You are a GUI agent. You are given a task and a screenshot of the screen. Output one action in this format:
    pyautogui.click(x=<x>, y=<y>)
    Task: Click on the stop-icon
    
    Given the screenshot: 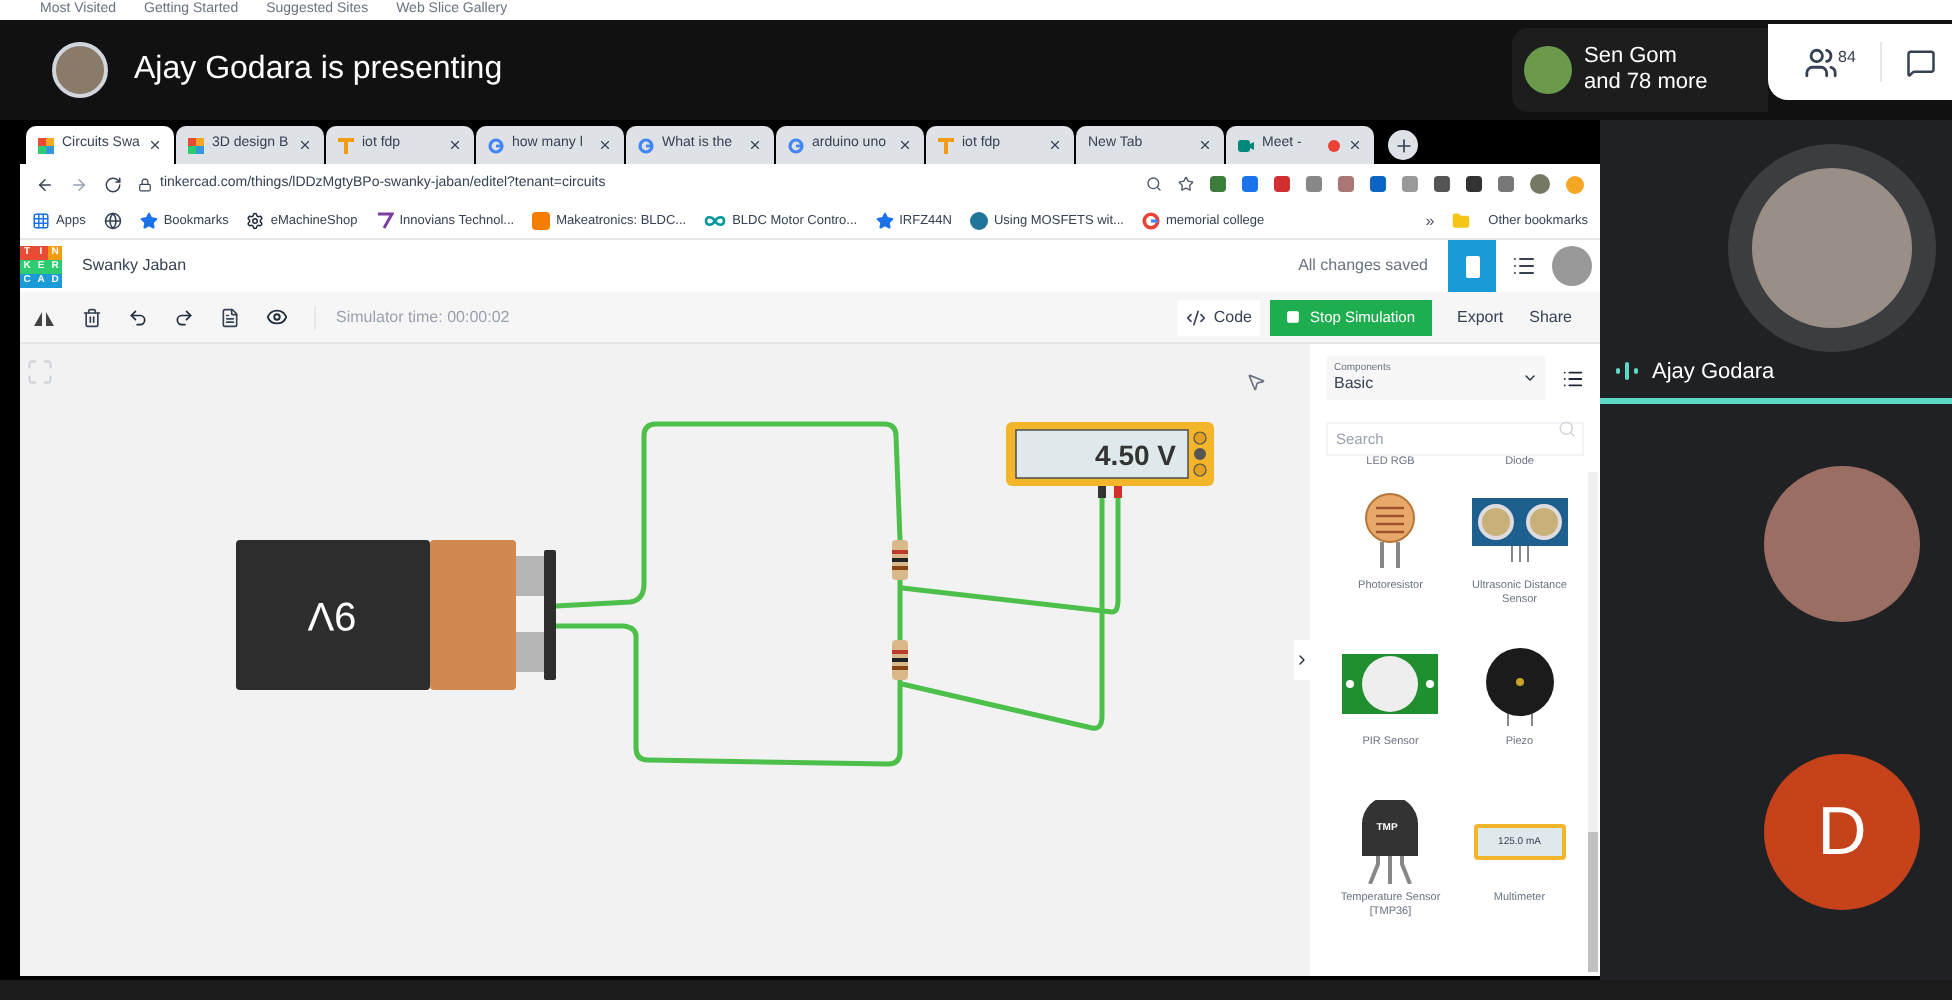 What is the action you would take?
    pyautogui.click(x=1292, y=317)
    